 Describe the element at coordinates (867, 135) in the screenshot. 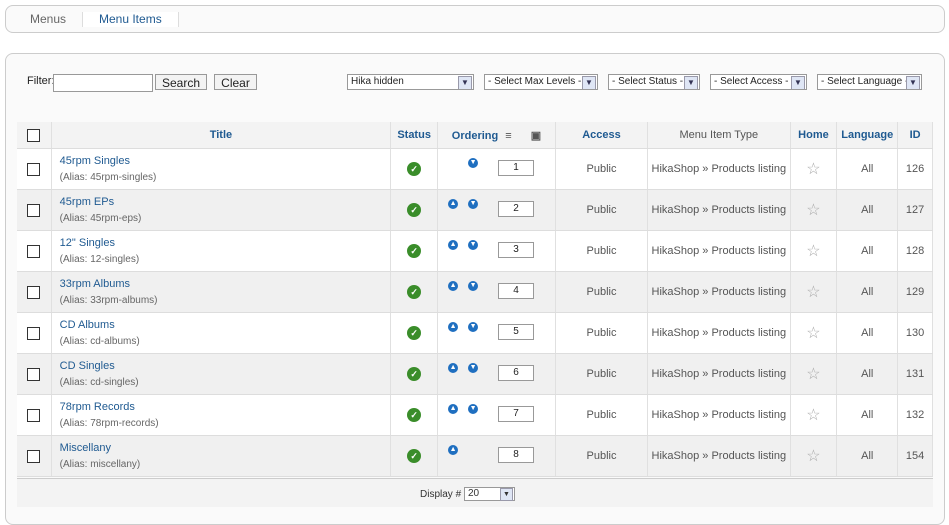

I see `language-header: Language` at that location.